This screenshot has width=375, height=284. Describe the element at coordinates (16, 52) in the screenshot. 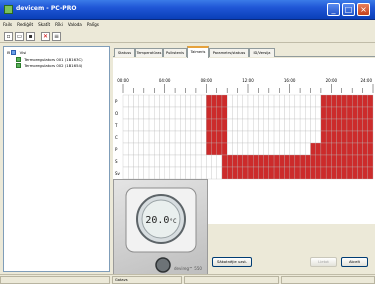

I see `tree-root: ⊟ Visi` at that location.